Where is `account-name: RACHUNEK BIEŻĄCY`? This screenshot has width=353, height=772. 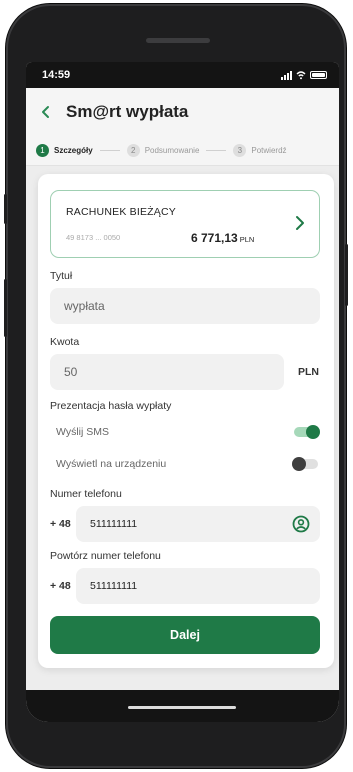 account-name: RACHUNEK BIEŻĄCY is located at coordinates (121, 212).